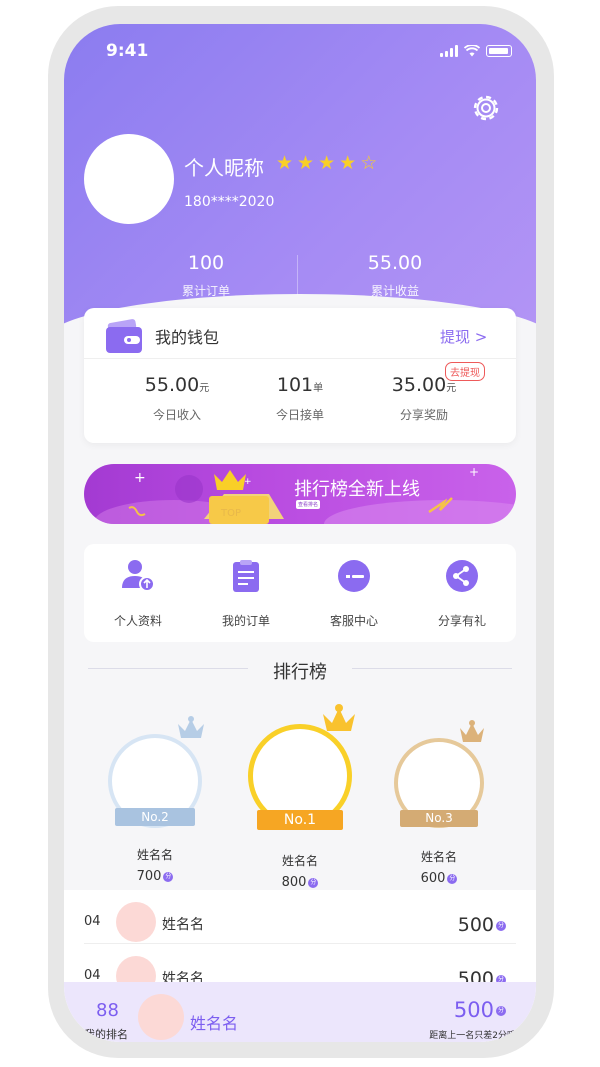 The width and height of the screenshot is (600, 1067). Describe the element at coordinates (183, 925) in the screenshot. I see `row-name: 姓名名` at that location.